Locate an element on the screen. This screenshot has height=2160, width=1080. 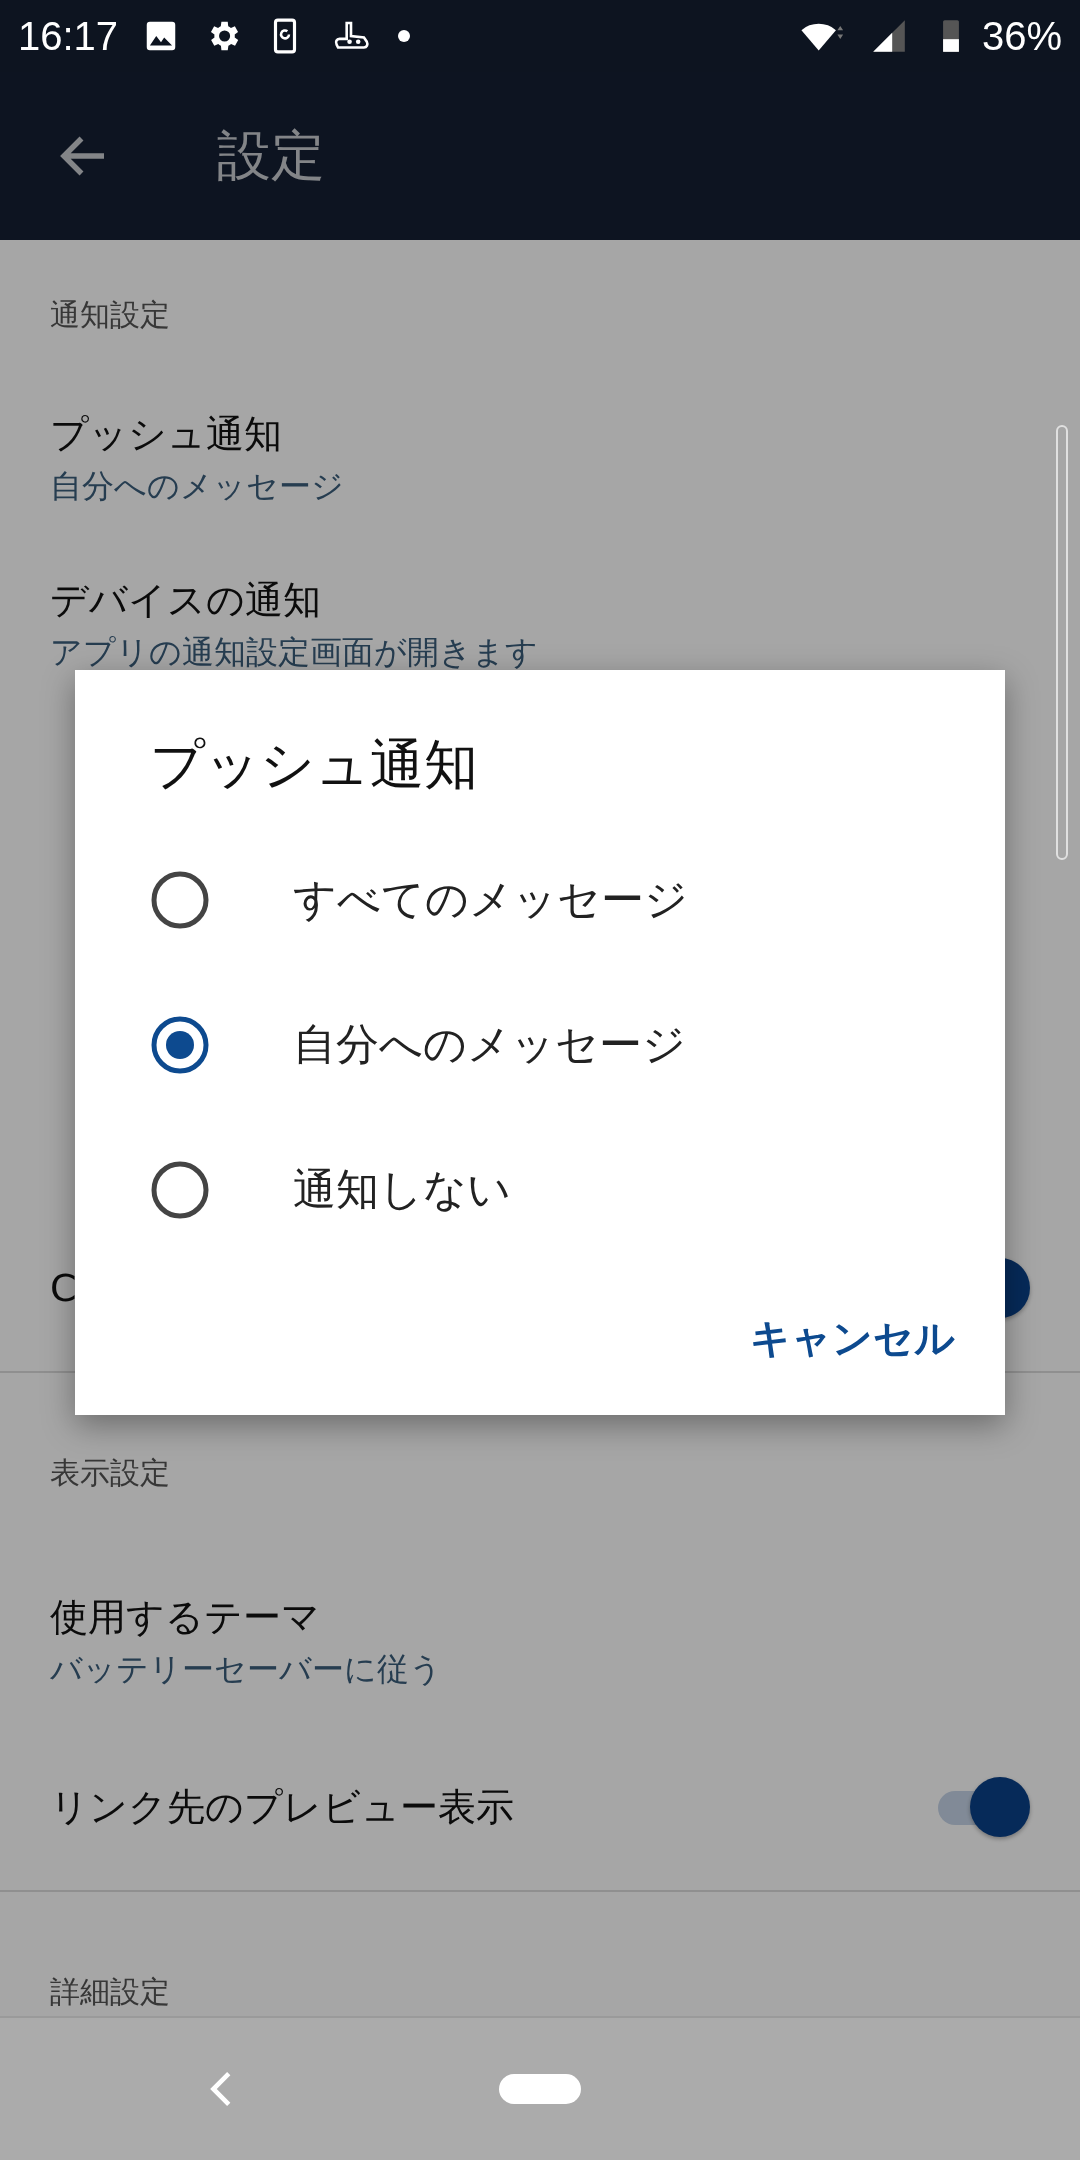
settings-item: リンク先のプレビュー表示 is located at coordinates (540, 1807).